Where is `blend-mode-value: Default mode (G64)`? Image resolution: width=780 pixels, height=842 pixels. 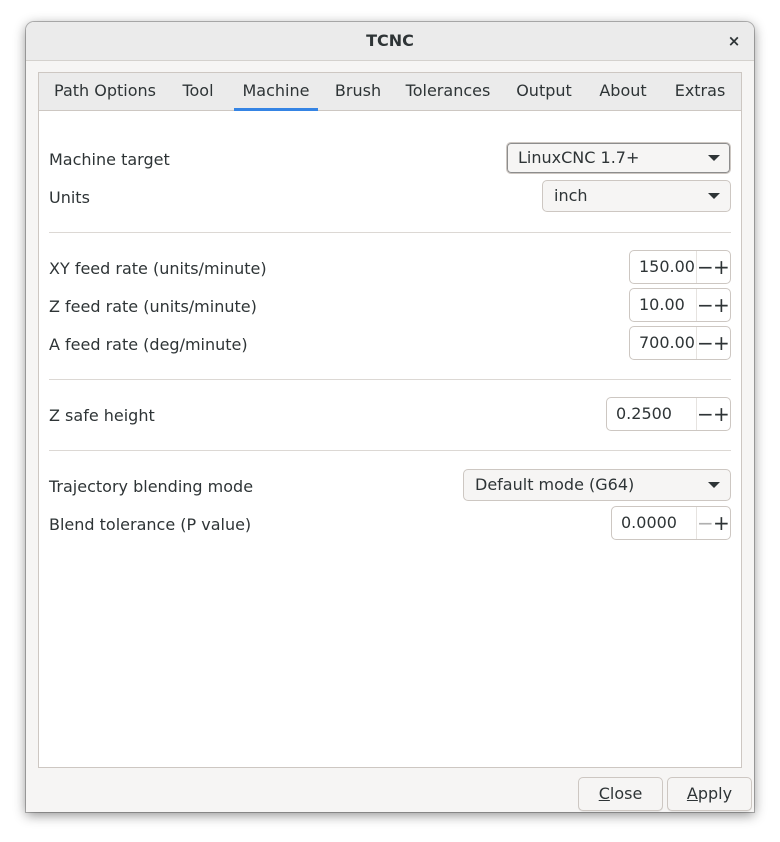 blend-mode-value: Default mode (G64) is located at coordinates (555, 484).